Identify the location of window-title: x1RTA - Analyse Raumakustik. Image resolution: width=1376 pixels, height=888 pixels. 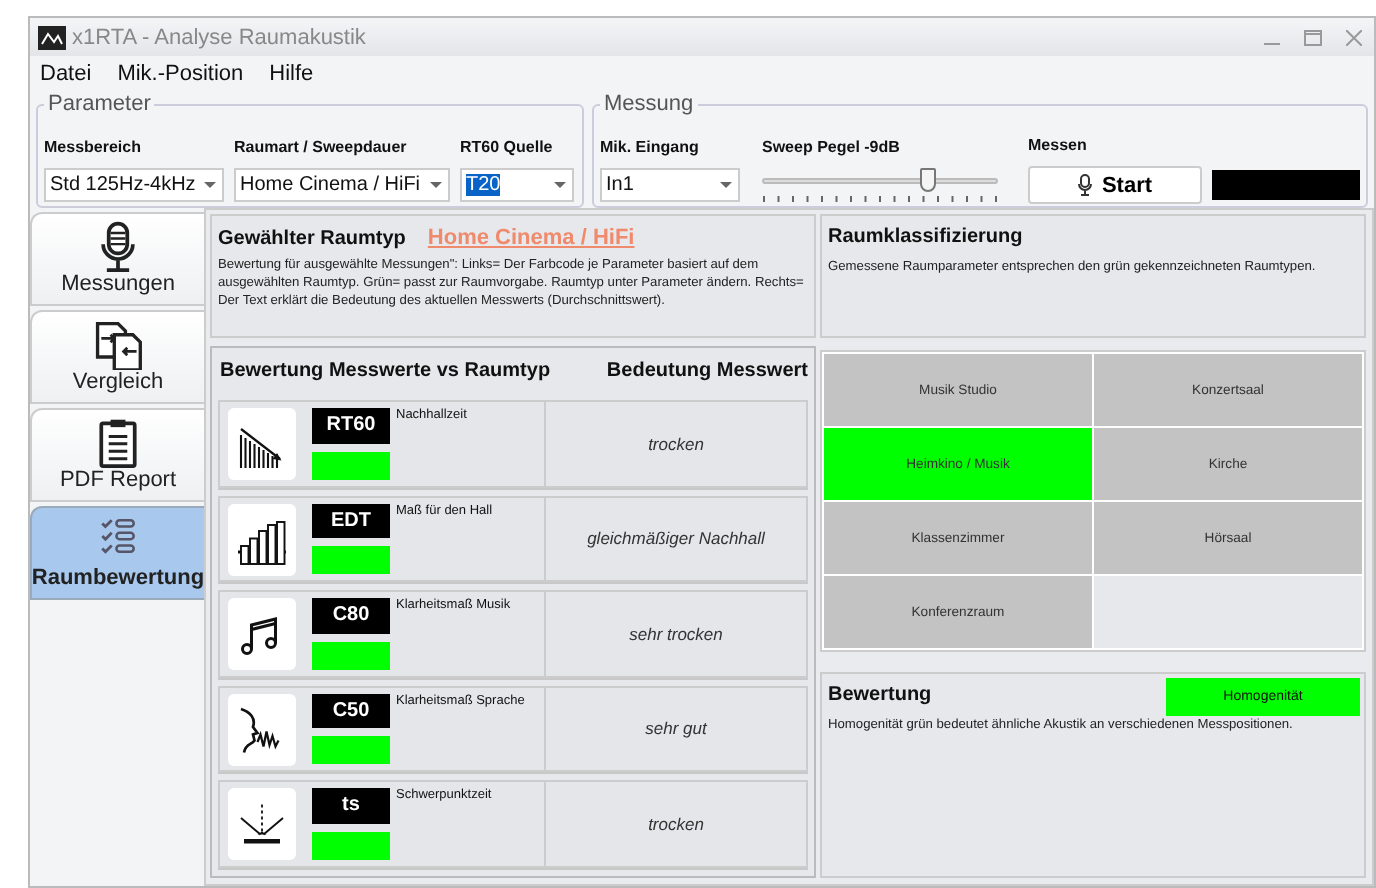
(220, 37).